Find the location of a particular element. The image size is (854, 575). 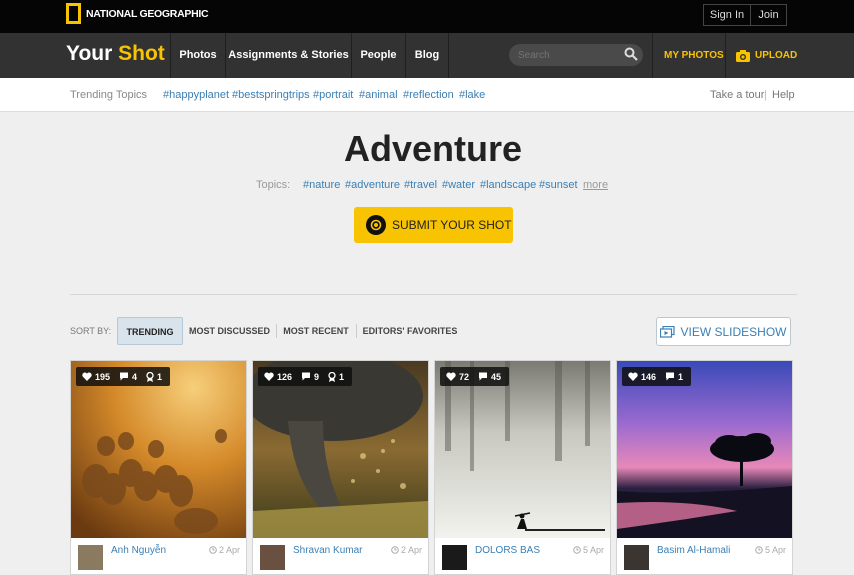

trending-tag: #reflection is located at coordinates (428, 95).